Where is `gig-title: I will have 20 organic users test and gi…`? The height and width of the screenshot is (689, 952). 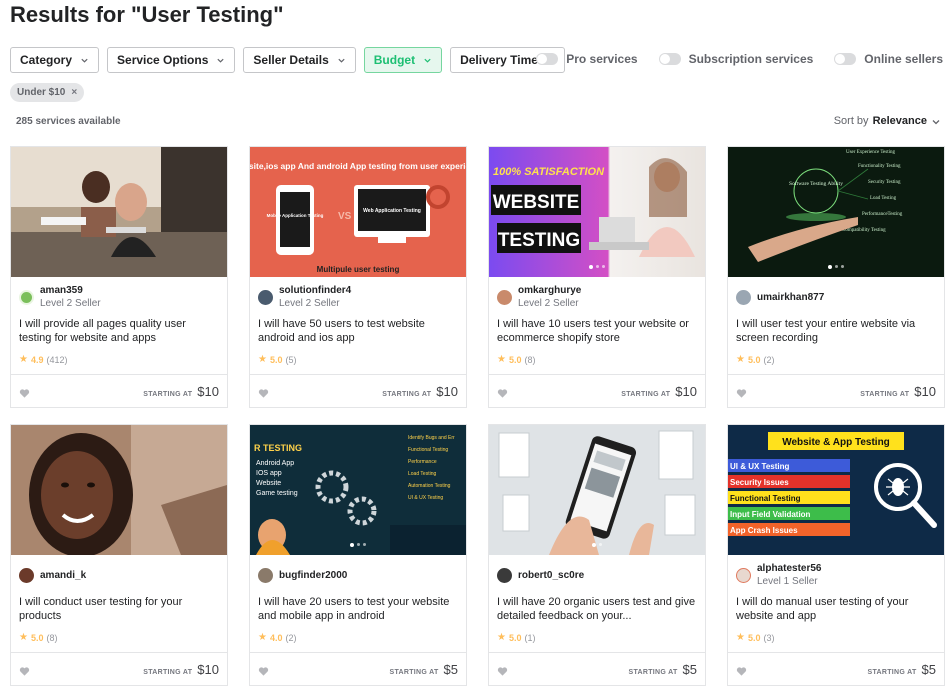
gig-title: I will have 20 organic users test and gi… is located at coordinates (597, 609).